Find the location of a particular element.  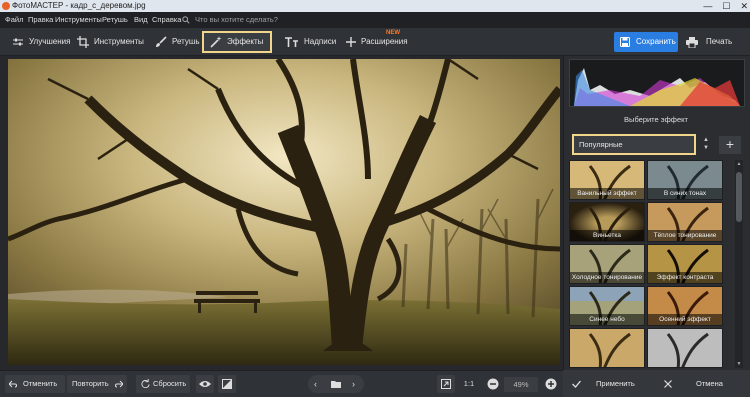

maximize-button: ☐ is located at coordinates (726, 6).